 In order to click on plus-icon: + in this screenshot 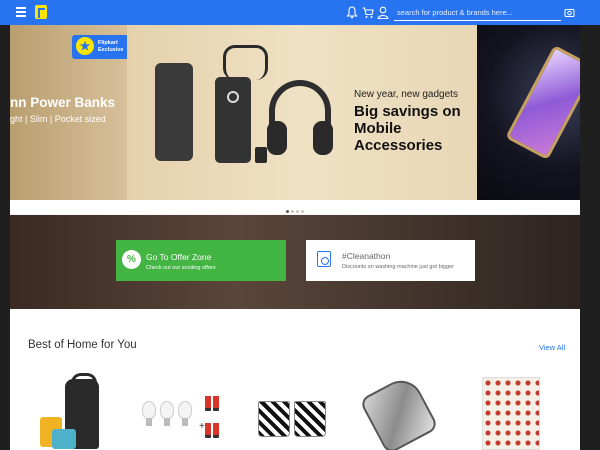, I will do `click(202, 426)`.